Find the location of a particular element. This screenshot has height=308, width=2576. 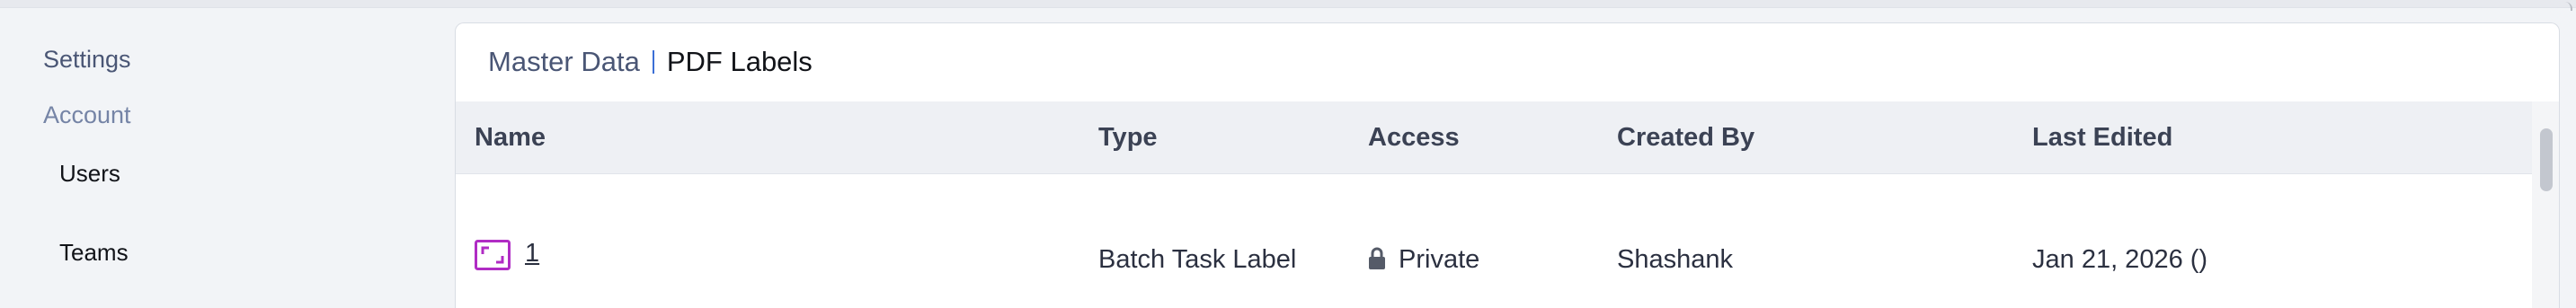

lock-icon is located at coordinates (1377, 258).